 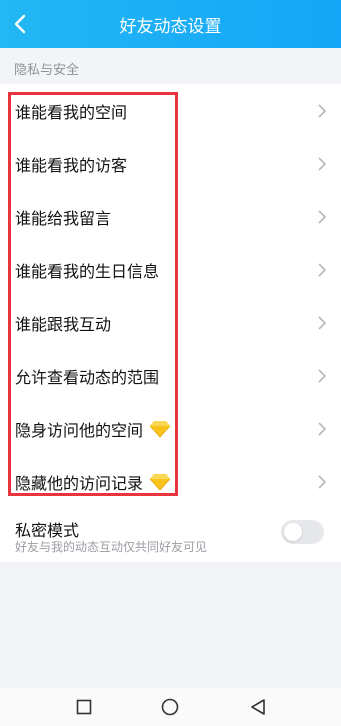 I want to click on setting-item-label: 谁能看我的访客, so click(x=71, y=165).